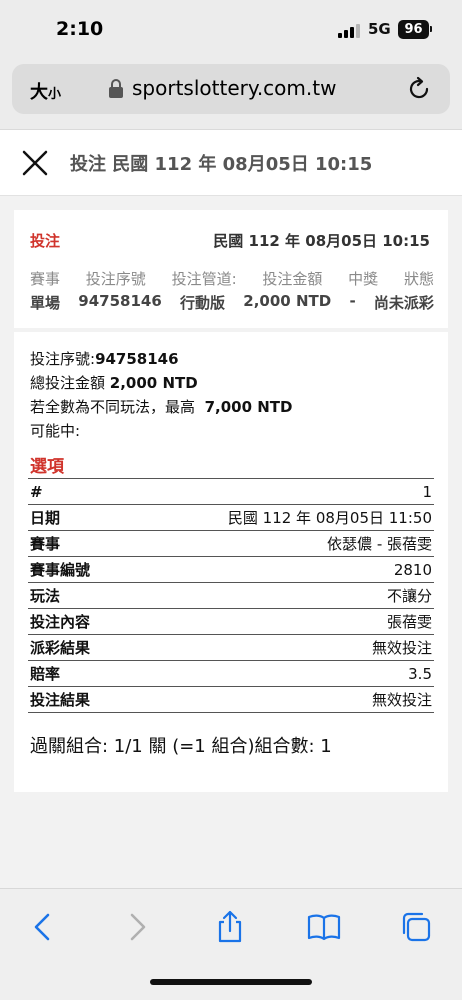  What do you see at coordinates (352, 301) in the screenshot?
I see `summary-value: -` at bounding box center [352, 301].